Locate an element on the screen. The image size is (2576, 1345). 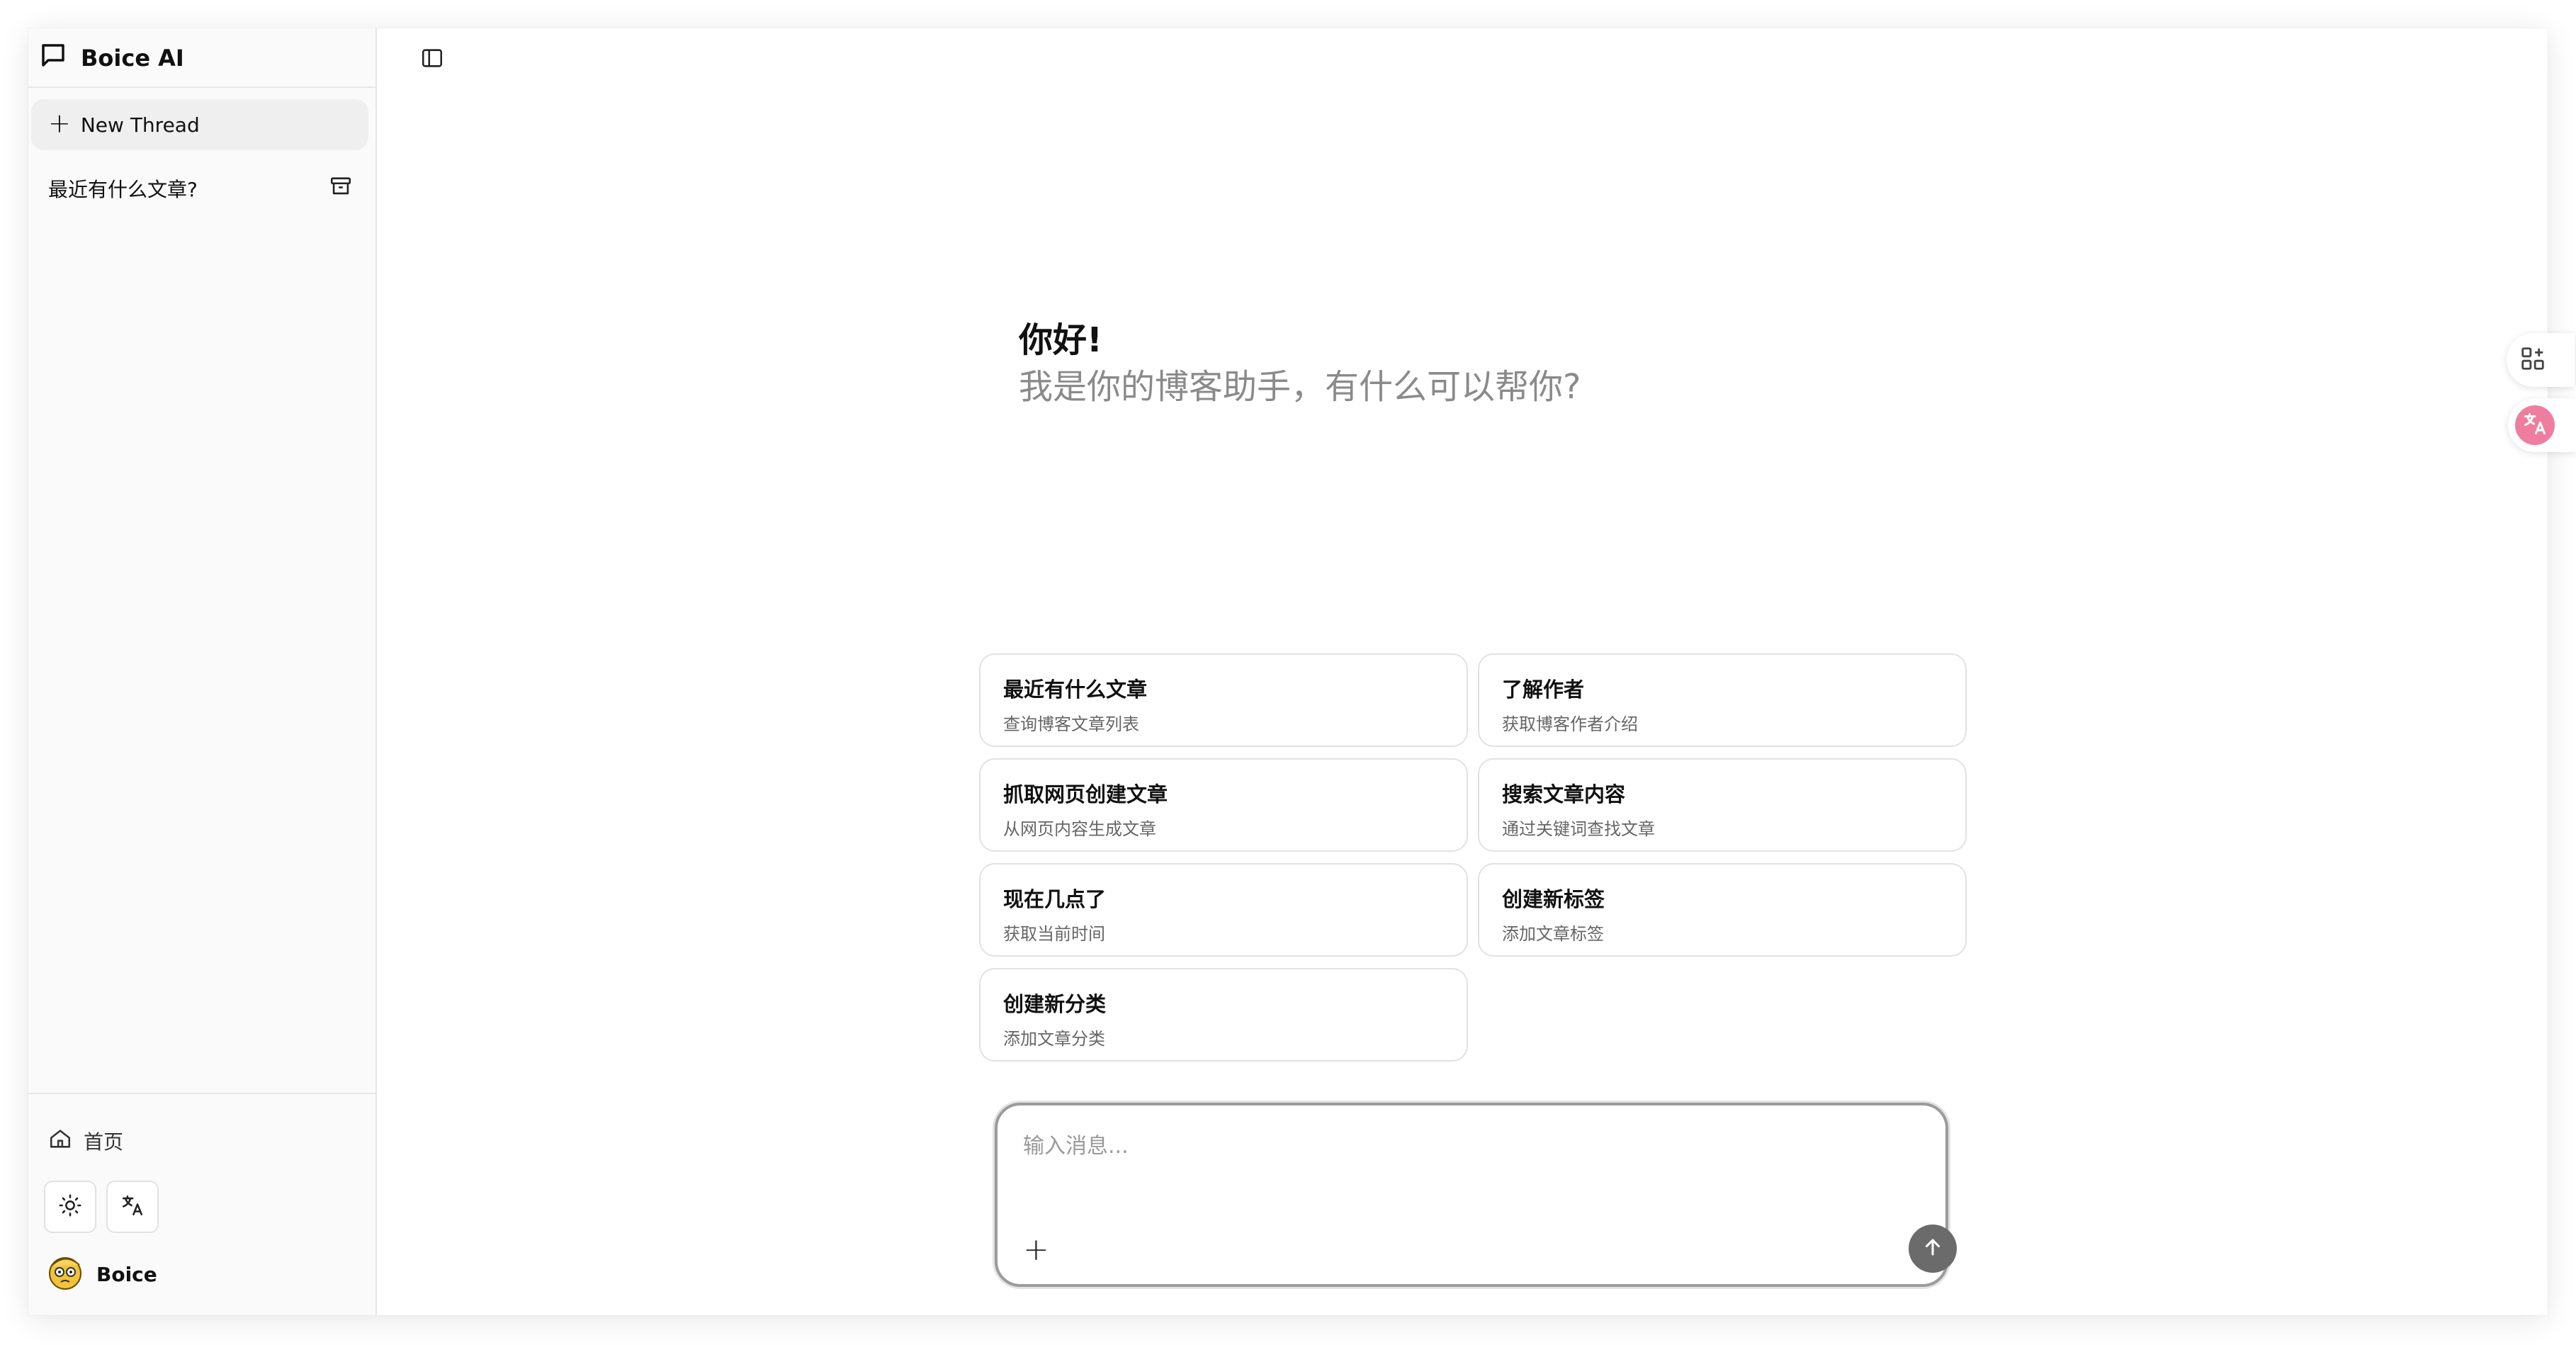
suggestion-desc: 获取当前时间 is located at coordinates (1054, 934).